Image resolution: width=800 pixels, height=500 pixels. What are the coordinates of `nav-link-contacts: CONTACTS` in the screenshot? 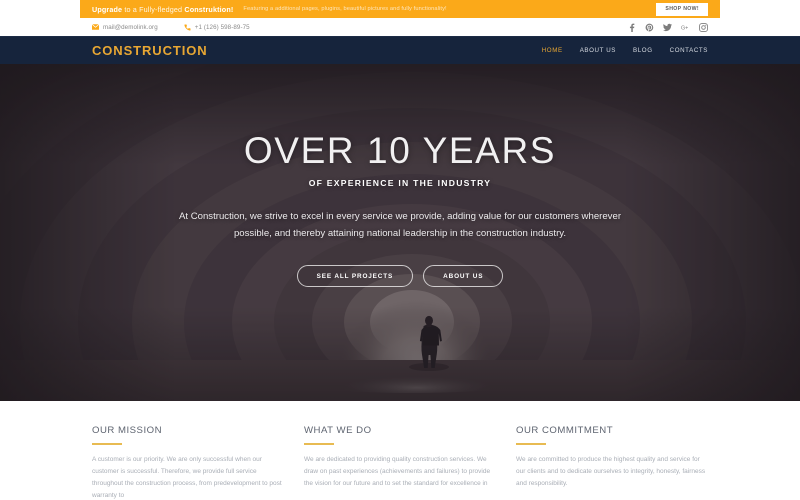 It's located at (689, 50).